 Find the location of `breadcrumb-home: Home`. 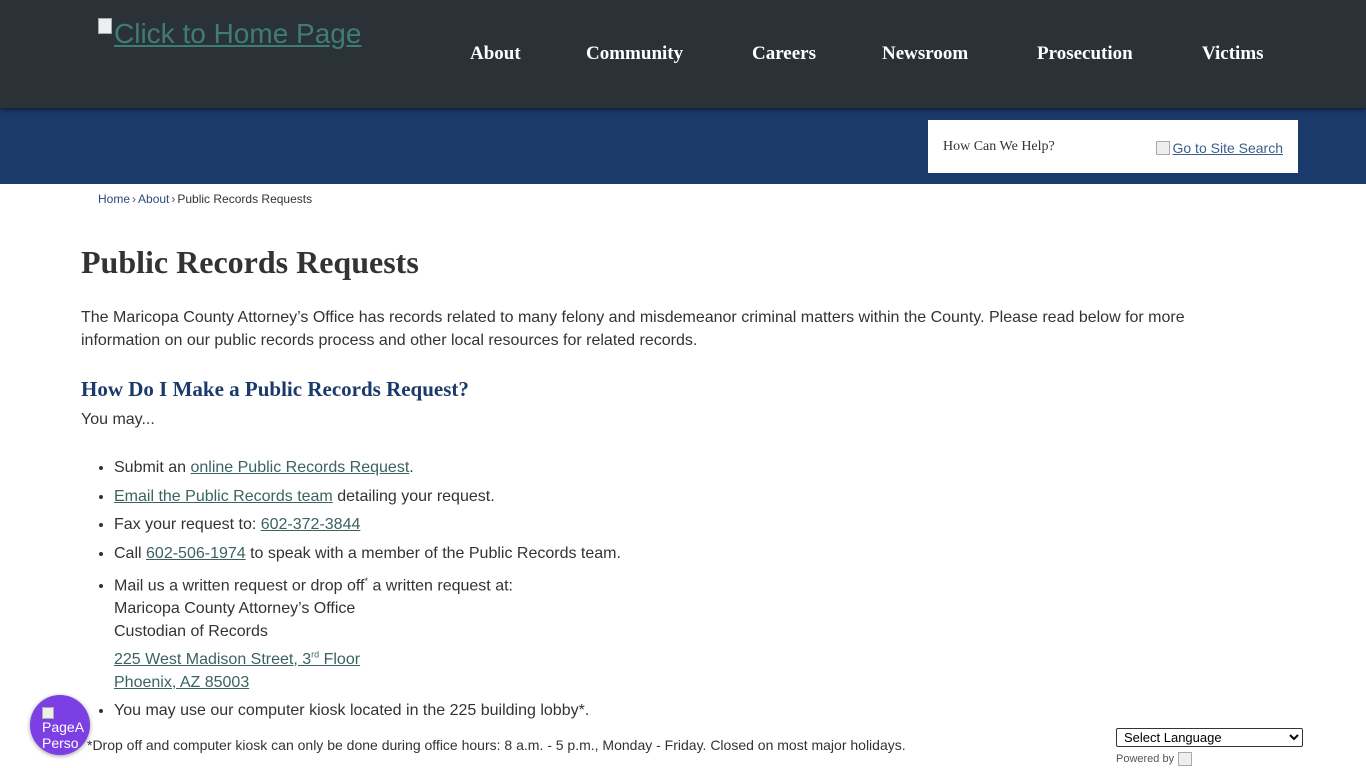

breadcrumb-home: Home is located at coordinates (114, 199).